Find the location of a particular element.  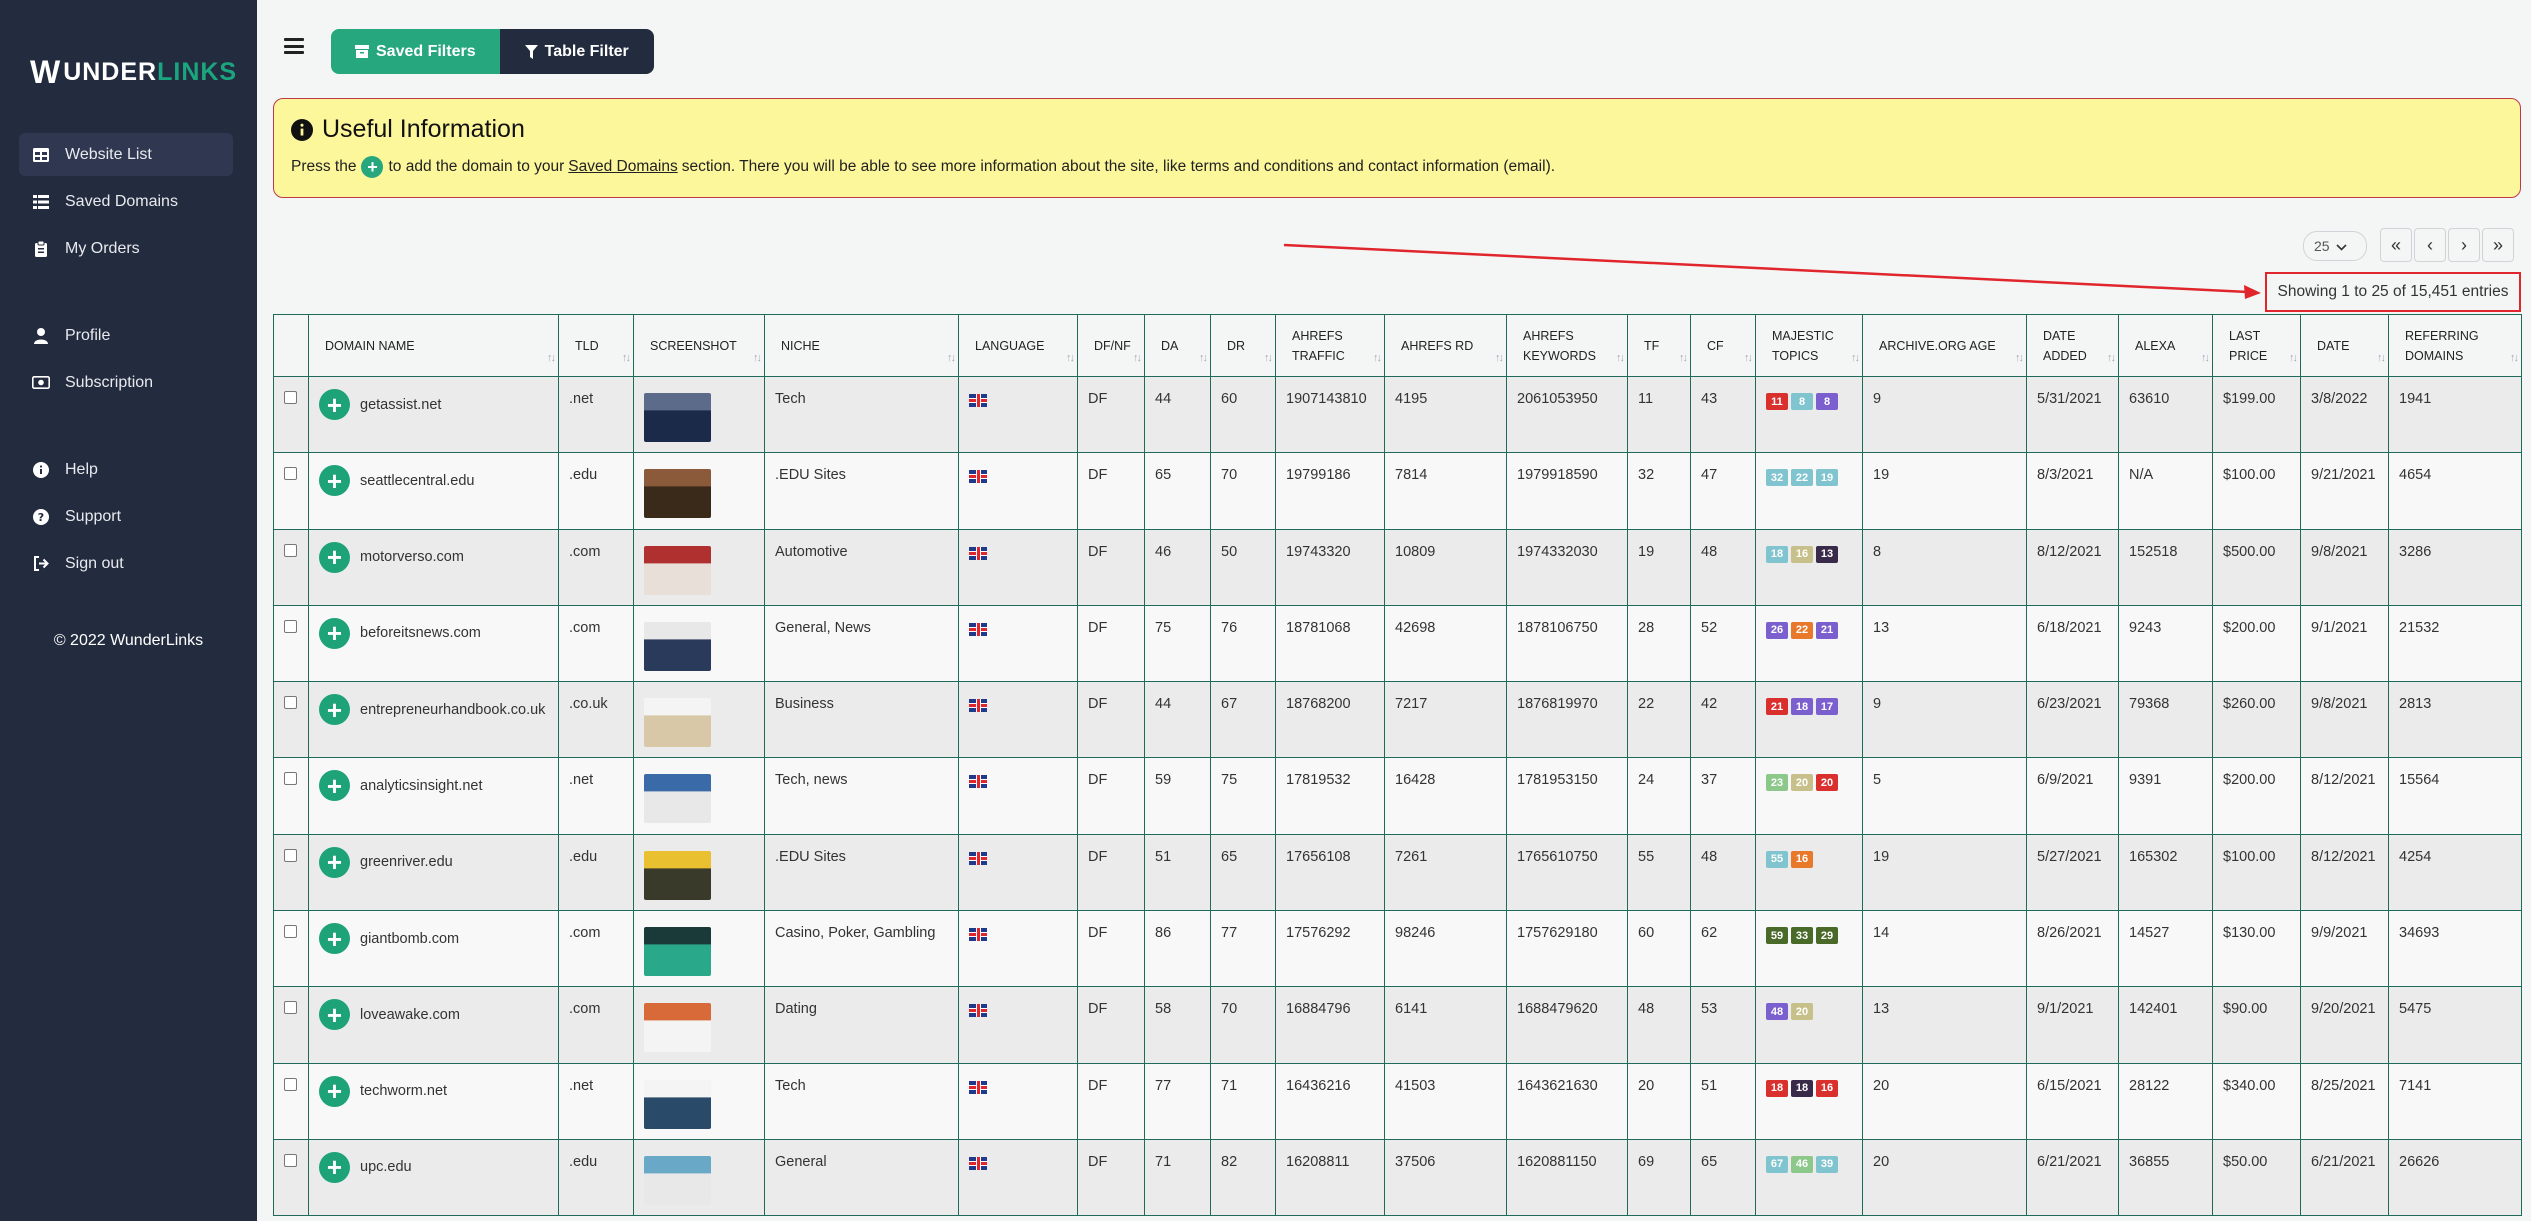

last-page-button: » is located at coordinates (2498, 245).